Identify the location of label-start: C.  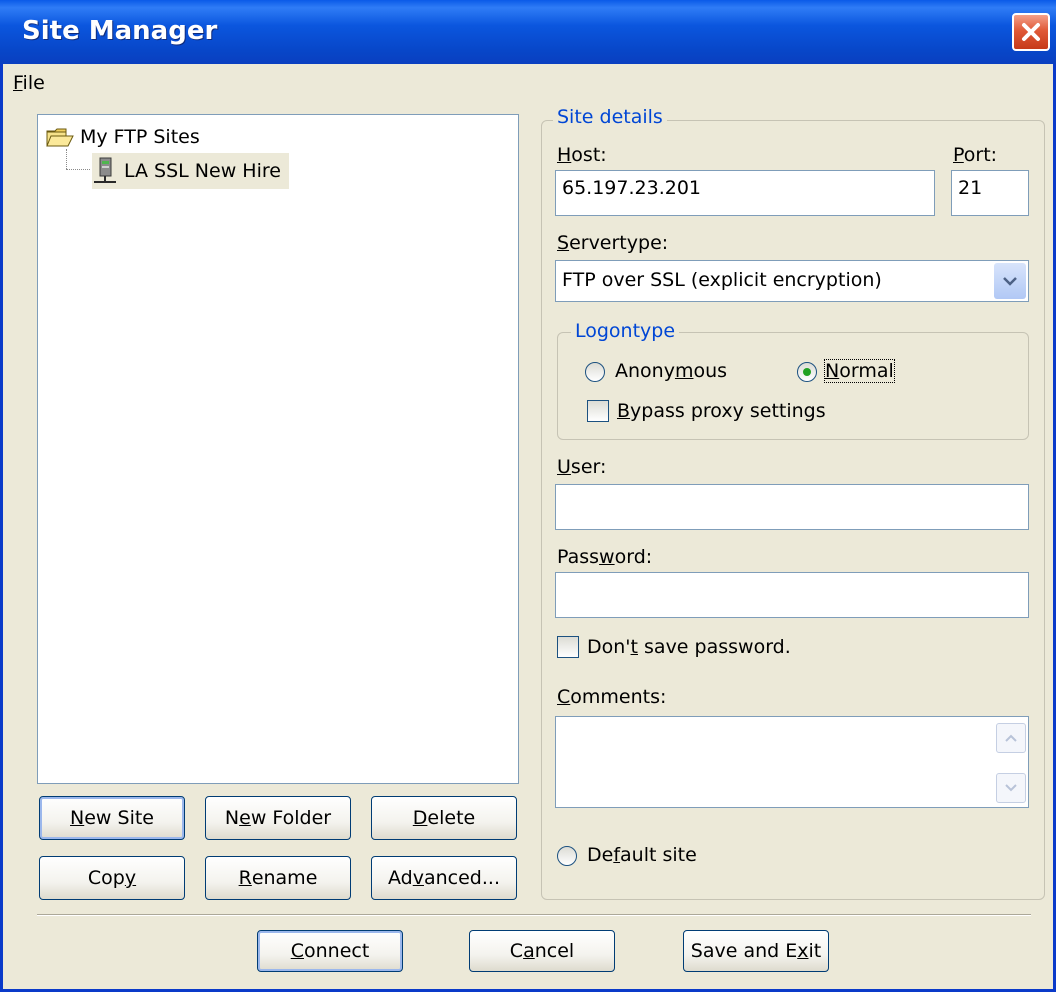
(516, 951).